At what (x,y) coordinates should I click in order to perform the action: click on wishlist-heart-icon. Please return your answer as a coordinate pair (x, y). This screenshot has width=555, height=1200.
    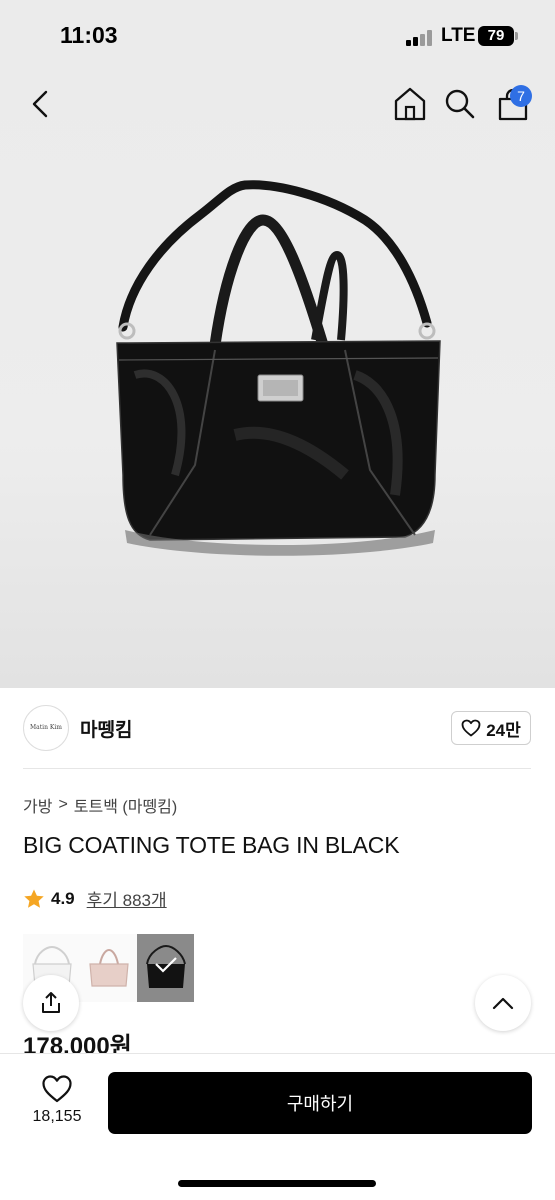
    Looking at the image, I should click on (57, 1089).